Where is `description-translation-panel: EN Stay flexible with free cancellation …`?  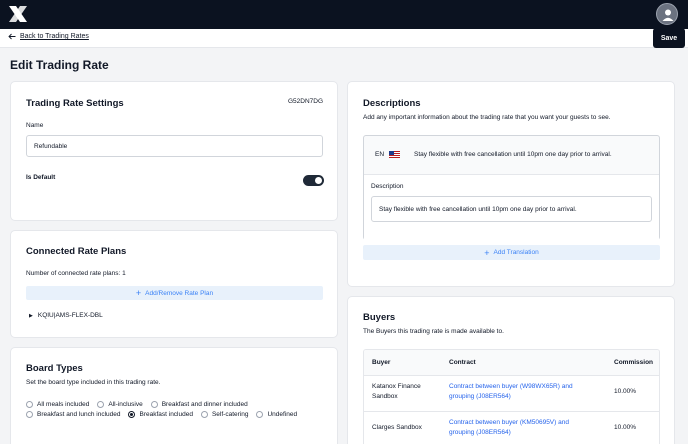
description-translation-panel: EN Stay flexible with free cancellation … is located at coordinates (511, 187).